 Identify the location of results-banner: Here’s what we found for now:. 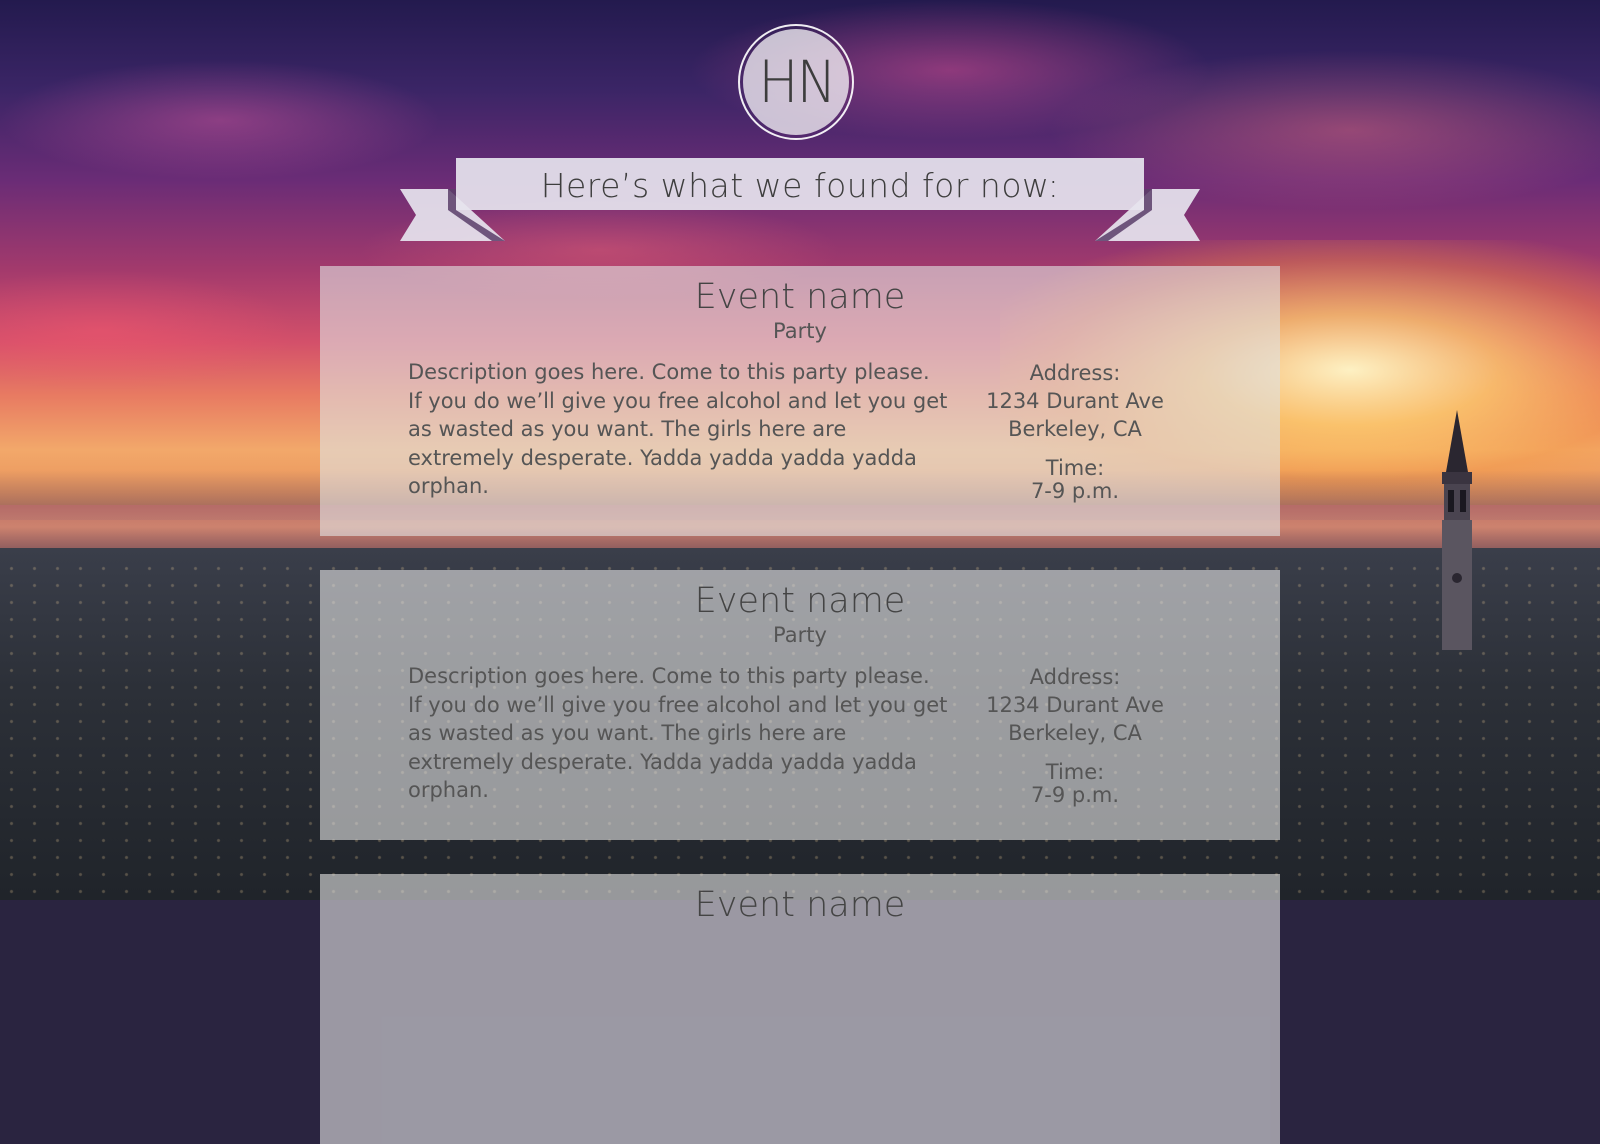
(800, 203).